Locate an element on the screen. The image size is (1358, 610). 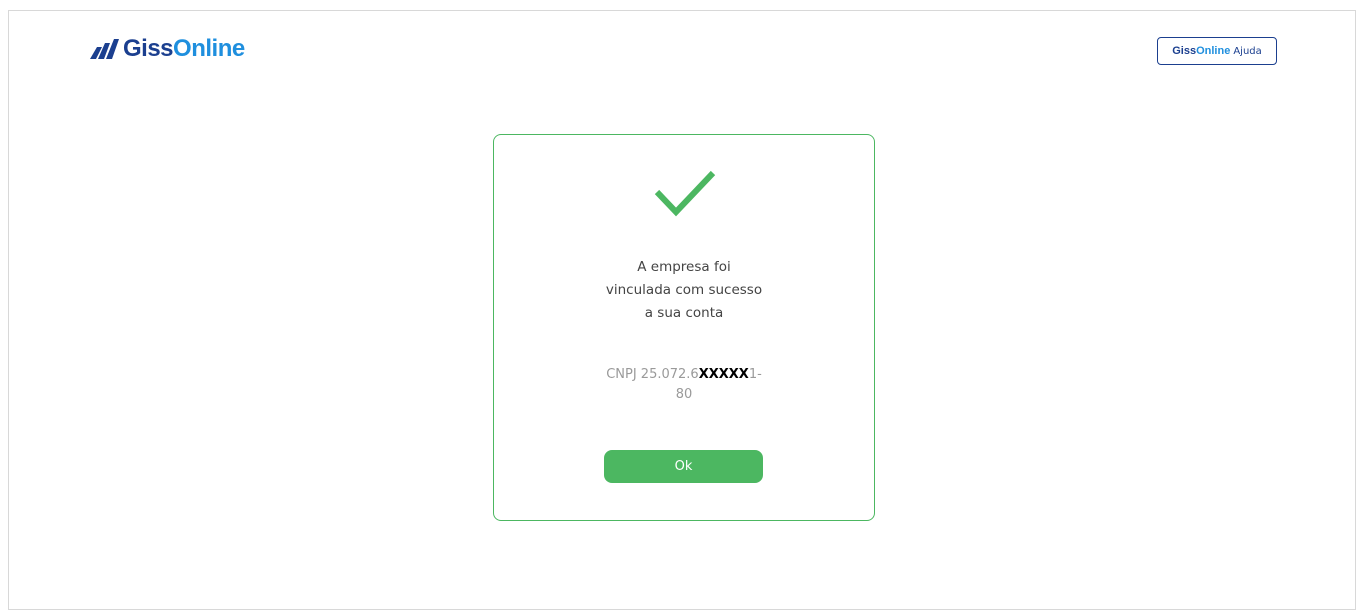
giss-logo-bars-icon is located at coordinates (104, 49).